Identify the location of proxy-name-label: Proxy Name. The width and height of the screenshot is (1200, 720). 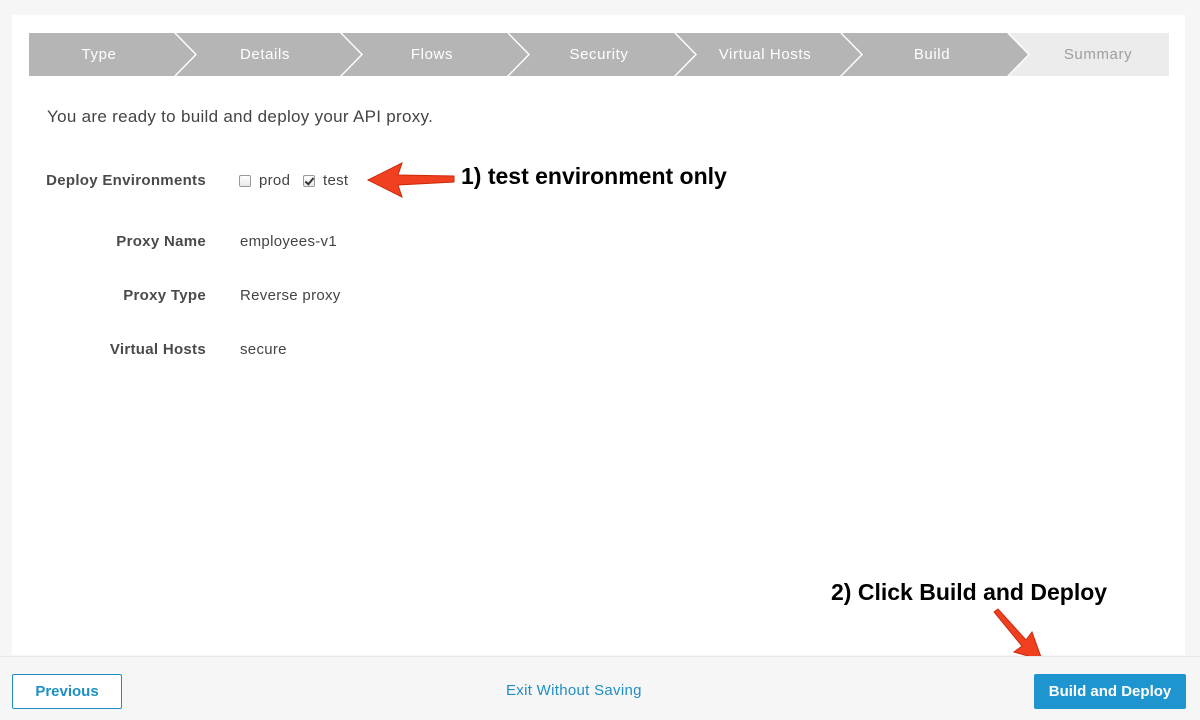
(161, 241).